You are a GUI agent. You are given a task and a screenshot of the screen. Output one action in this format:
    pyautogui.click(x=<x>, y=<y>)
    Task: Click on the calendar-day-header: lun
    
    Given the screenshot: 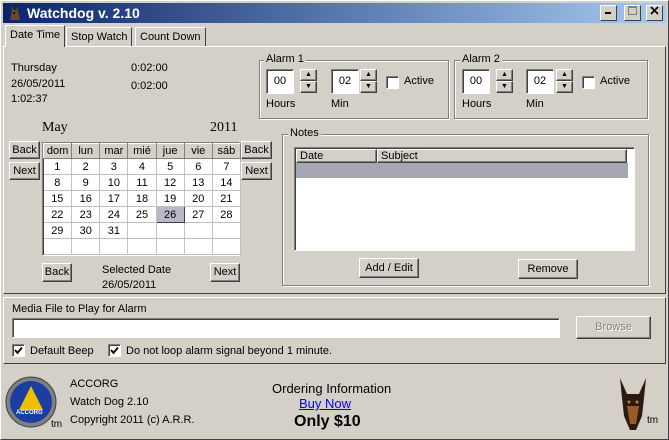 What is the action you would take?
    pyautogui.click(x=86, y=151)
    